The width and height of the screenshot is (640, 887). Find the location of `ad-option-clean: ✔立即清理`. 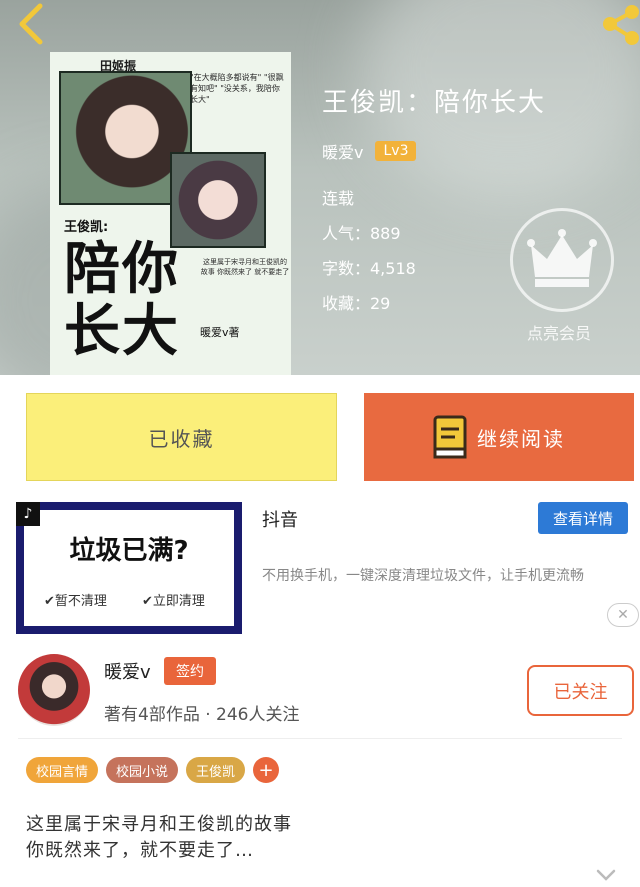

ad-option-clean: ✔立即清理 is located at coordinates (173, 601).